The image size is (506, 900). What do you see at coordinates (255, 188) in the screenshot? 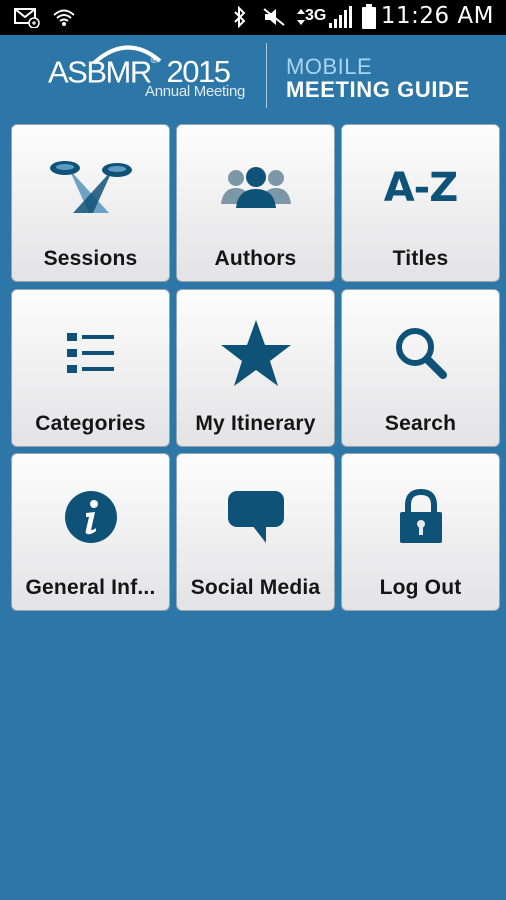
I see `people-icon` at bounding box center [255, 188].